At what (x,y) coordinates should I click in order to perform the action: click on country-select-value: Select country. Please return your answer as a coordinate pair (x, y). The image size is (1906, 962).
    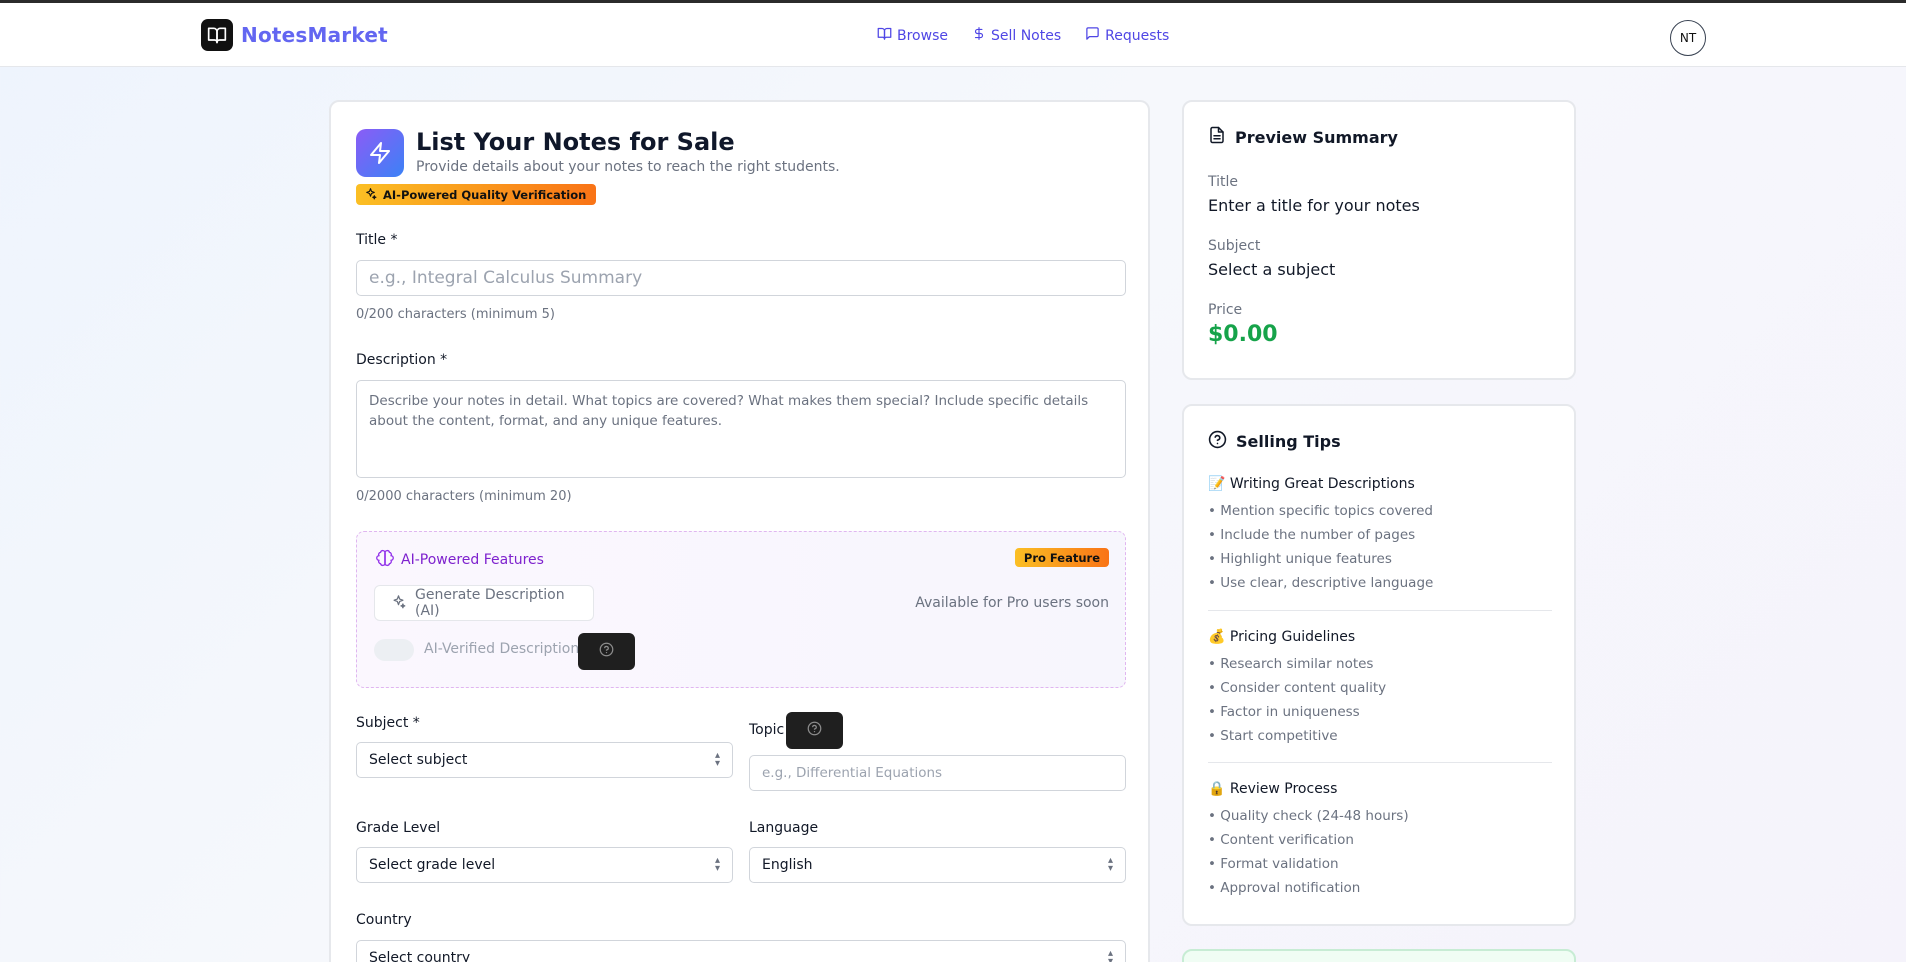
    Looking at the image, I should click on (420, 956).